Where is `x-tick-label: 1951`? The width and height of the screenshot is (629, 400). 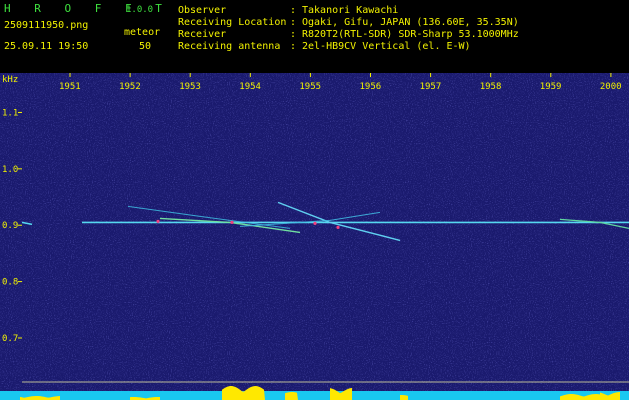 x-tick-label: 1951 is located at coordinates (70, 87).